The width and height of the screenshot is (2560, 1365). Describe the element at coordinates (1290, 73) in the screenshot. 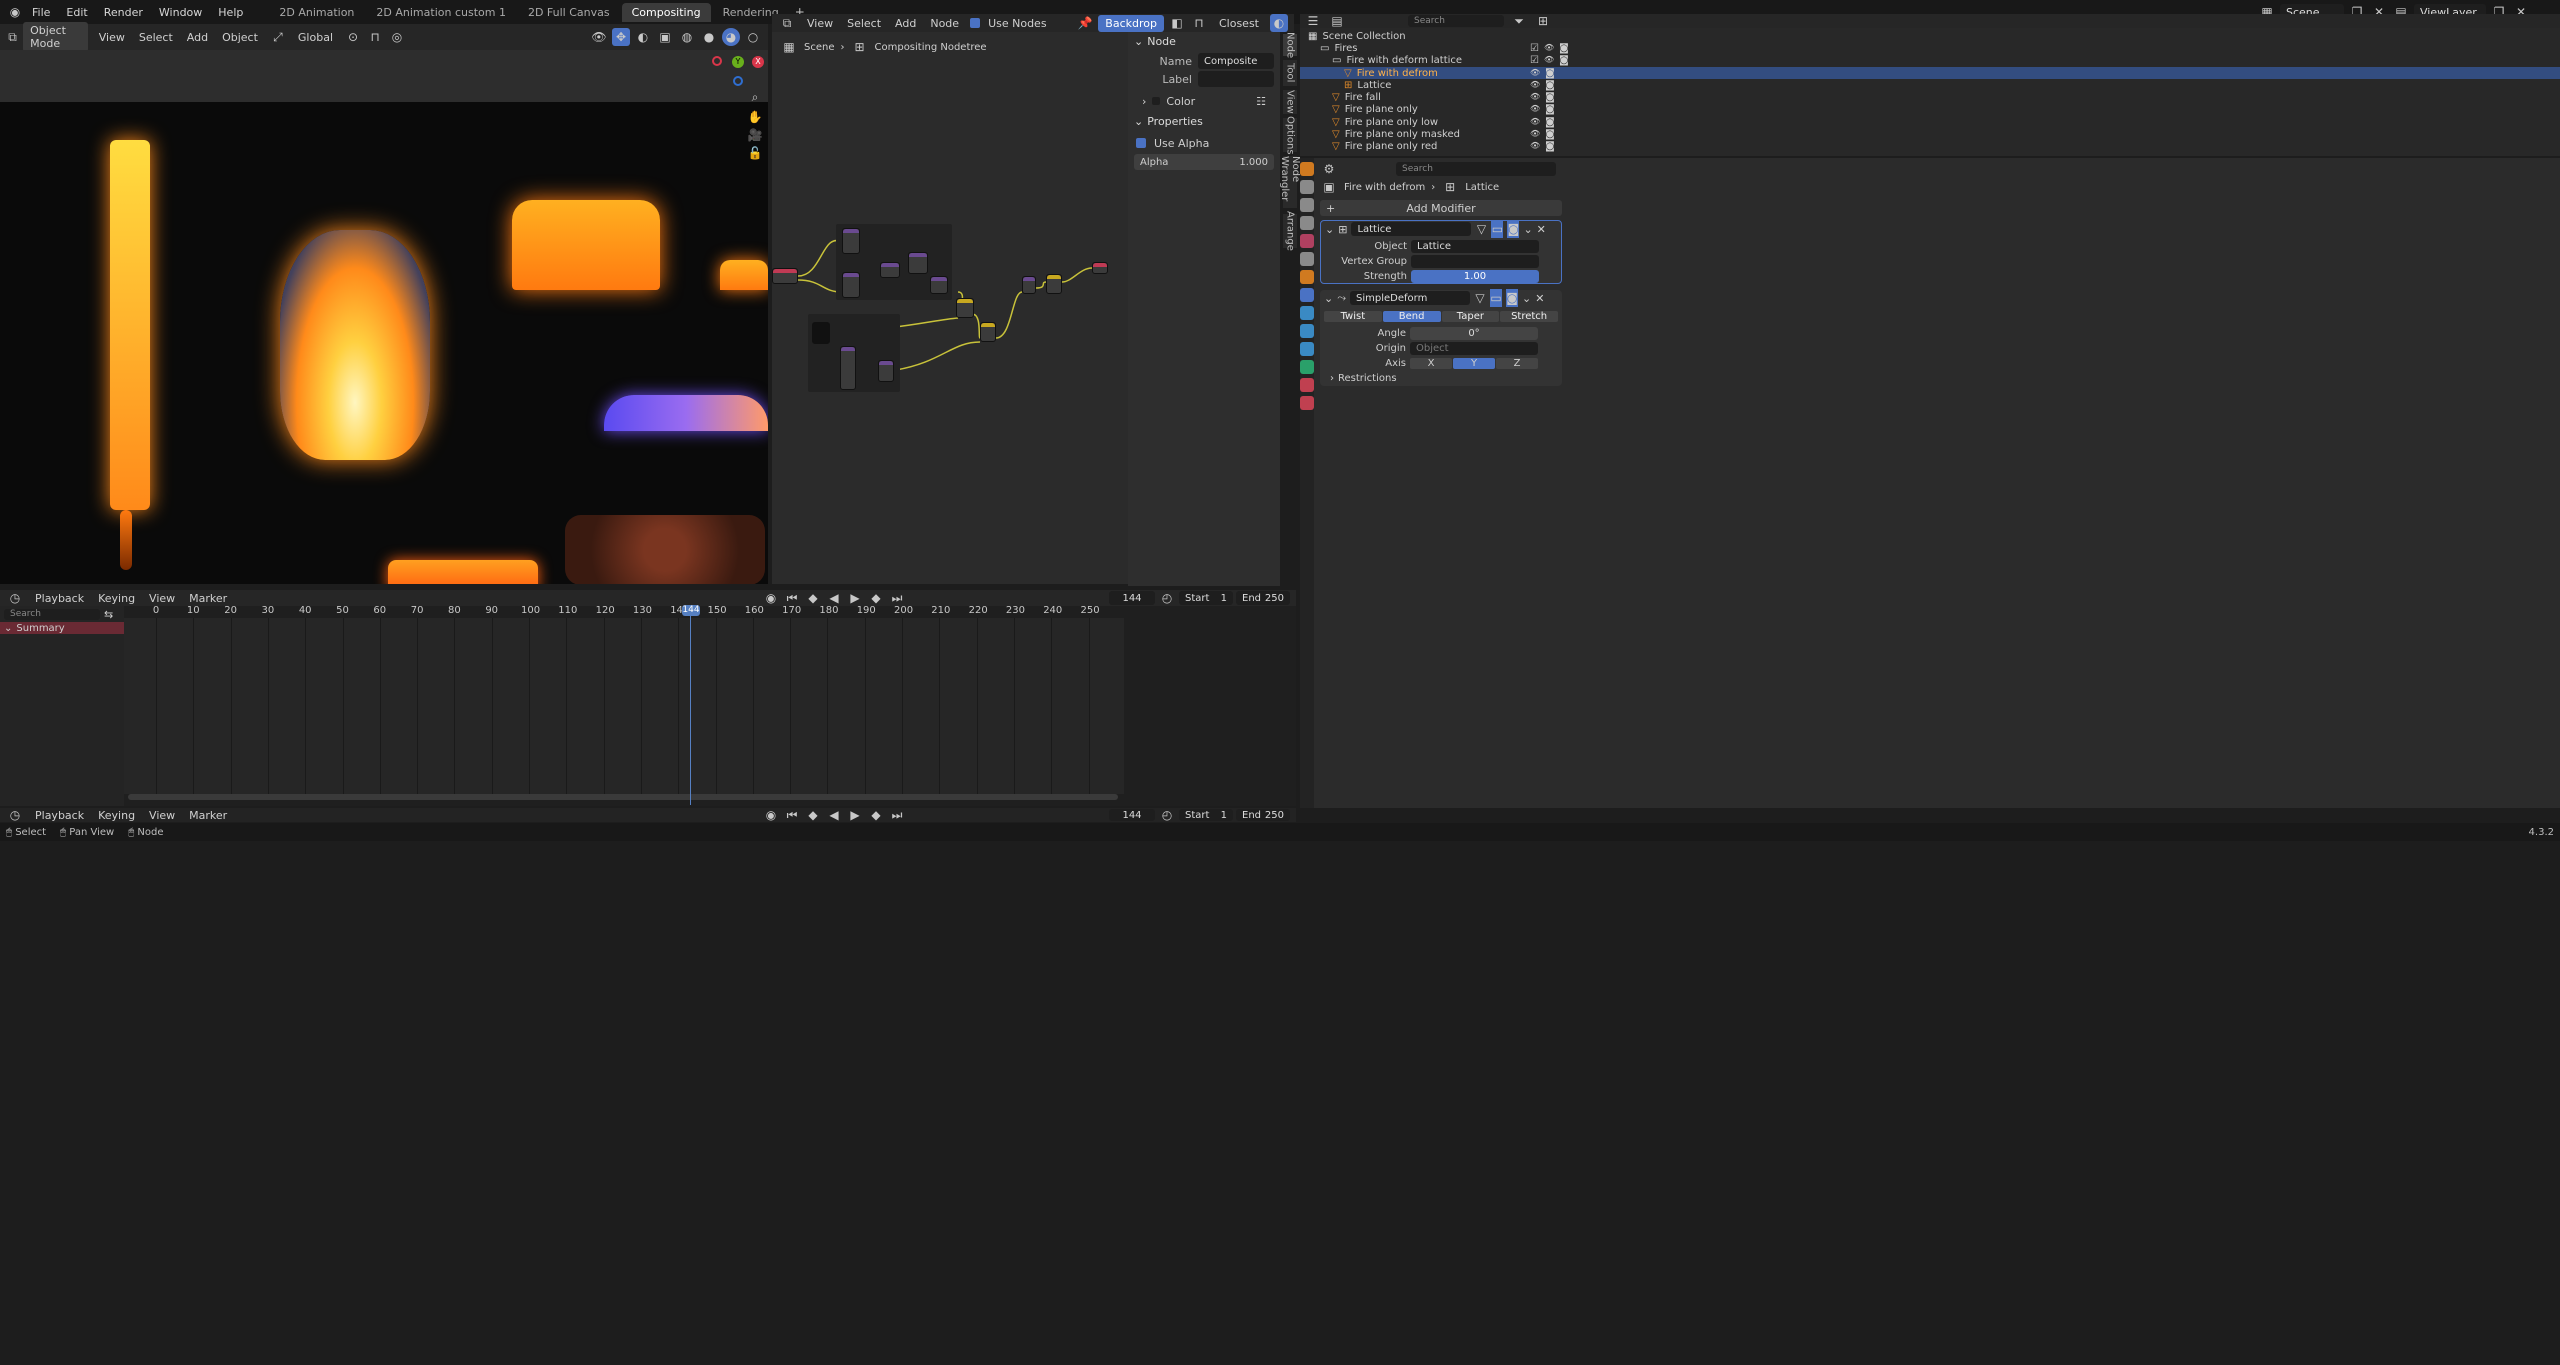

I see `sidebar-tab: Tool` at that location.